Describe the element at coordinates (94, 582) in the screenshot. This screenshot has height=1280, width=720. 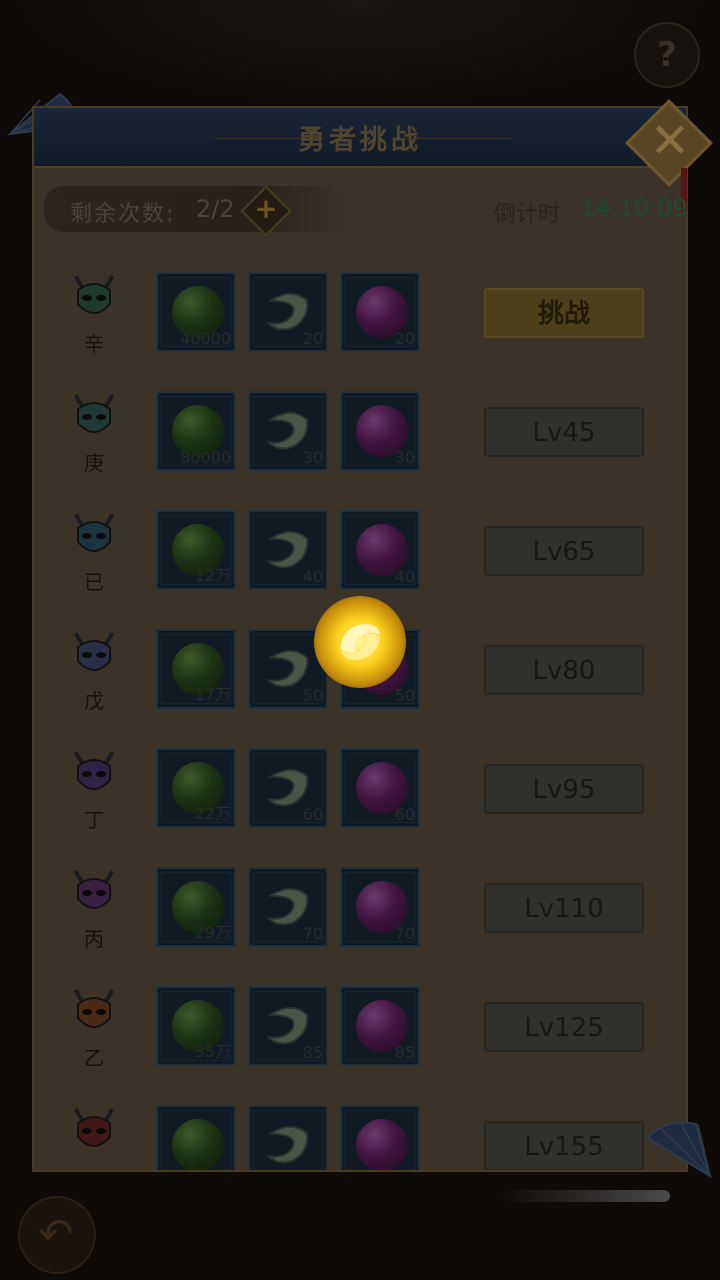
I see `boss-name: 已` at that location.